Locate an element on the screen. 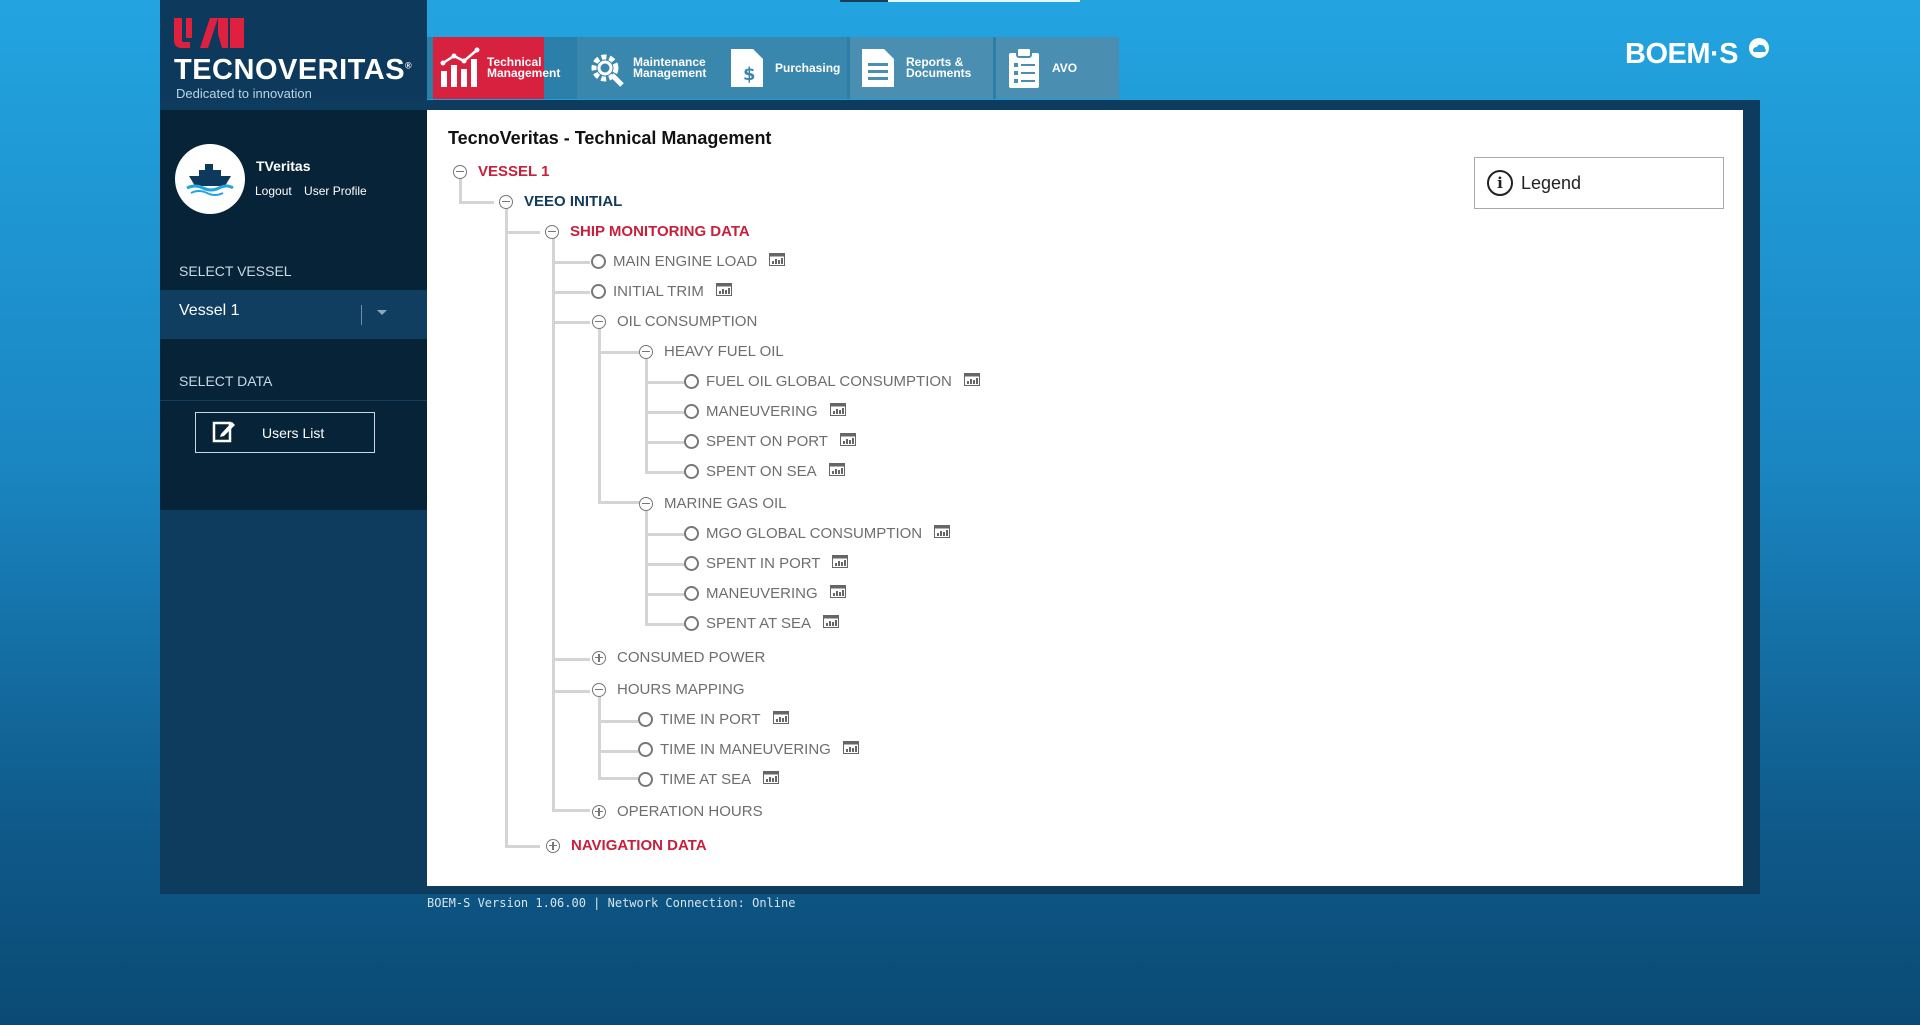  tree-node-main-engine-load: MAIN ENGINE LOAD is located at coordinates (688, 261).